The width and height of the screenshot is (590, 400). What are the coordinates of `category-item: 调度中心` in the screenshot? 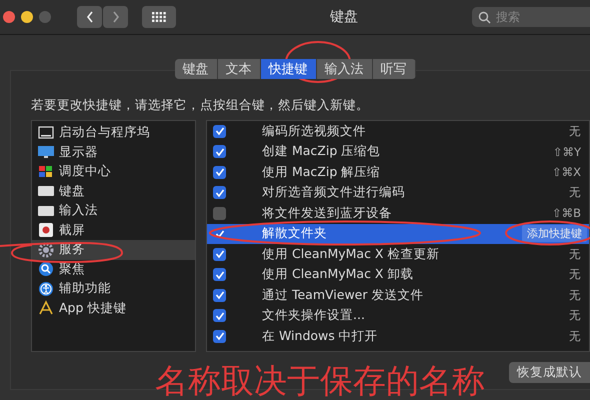 It's located at (113, 172).